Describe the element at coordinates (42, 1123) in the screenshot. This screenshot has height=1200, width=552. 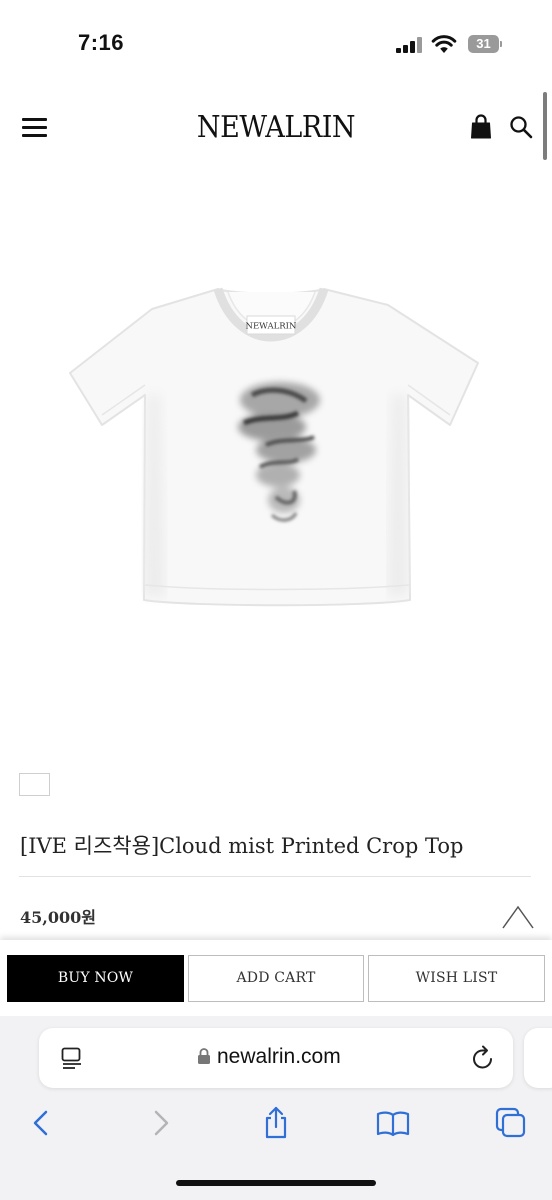
I see `back-icon` at that location.